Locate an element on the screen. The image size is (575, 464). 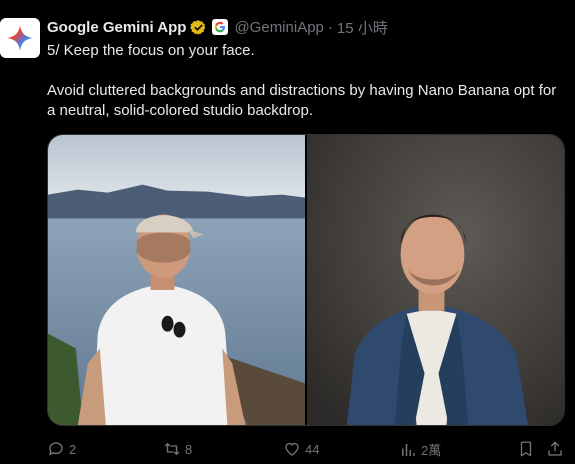
author-handle: @GeminiApp is located at coordinates (278, 27).